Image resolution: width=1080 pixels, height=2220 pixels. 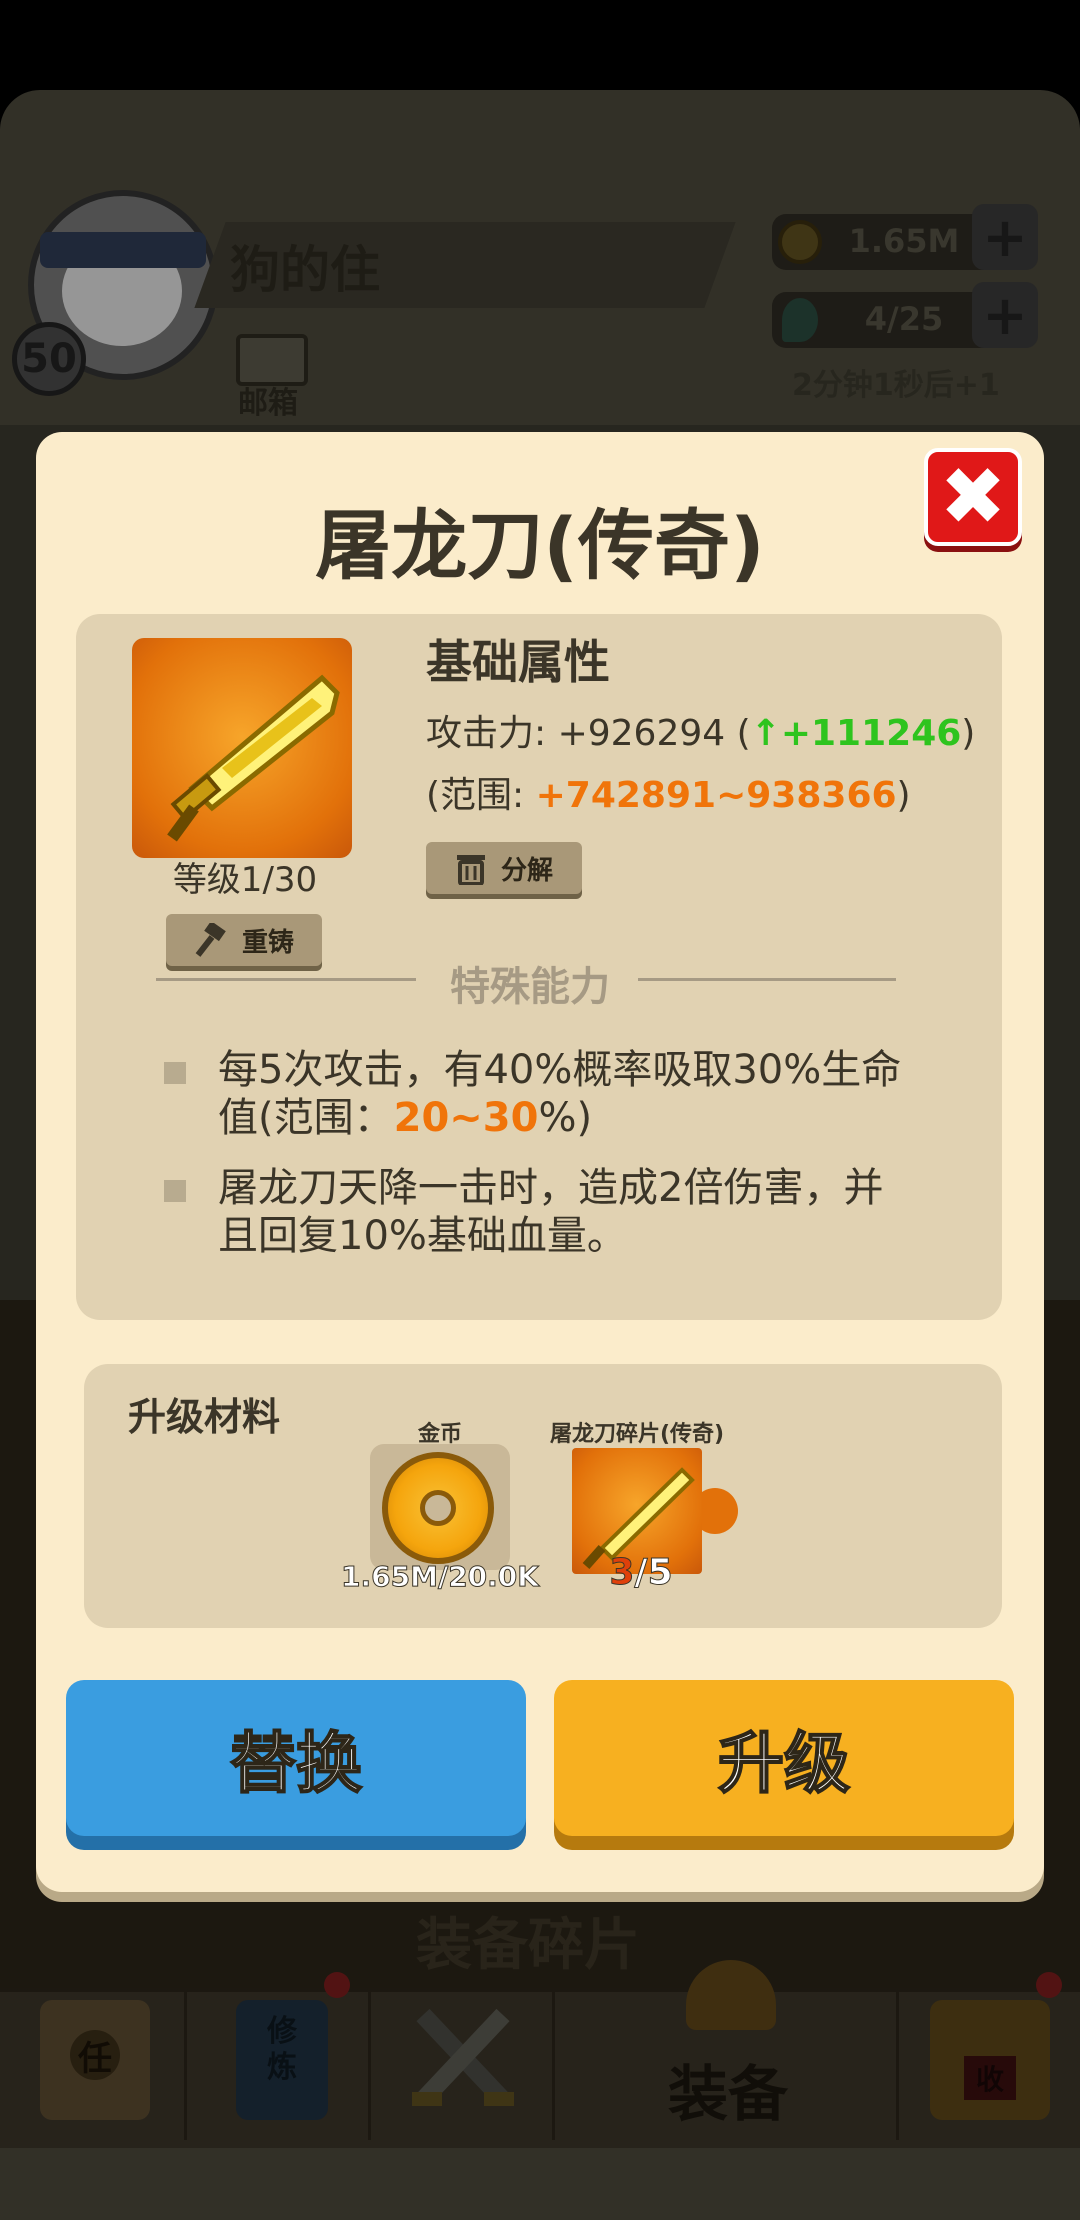 I want to click on recast-button: 重铸, so click(x=244, y=940).